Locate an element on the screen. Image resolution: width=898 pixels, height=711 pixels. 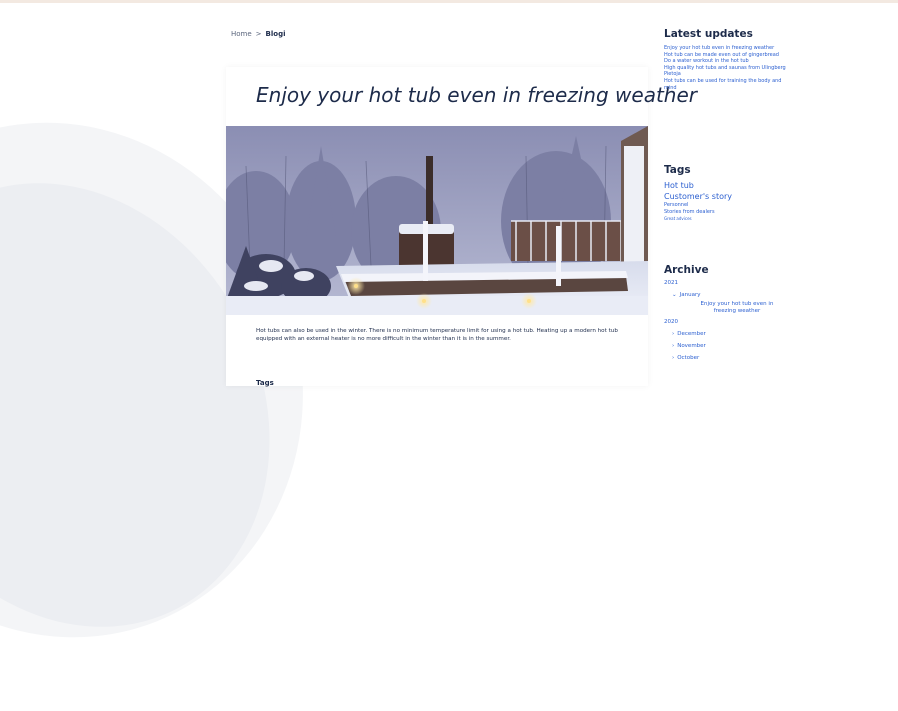
tag-personnel: Personnel is located at coordinates (698, 205).